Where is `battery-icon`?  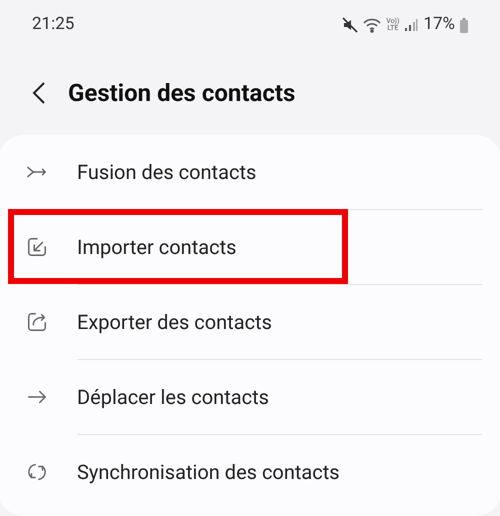 battery-icon is located at coordinates (464, 25).